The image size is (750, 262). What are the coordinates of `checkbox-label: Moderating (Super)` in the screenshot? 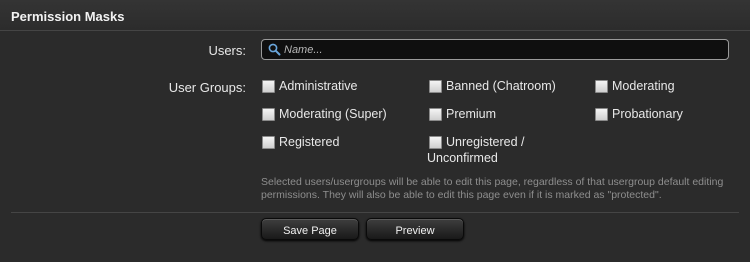 It's located at (333, 114).